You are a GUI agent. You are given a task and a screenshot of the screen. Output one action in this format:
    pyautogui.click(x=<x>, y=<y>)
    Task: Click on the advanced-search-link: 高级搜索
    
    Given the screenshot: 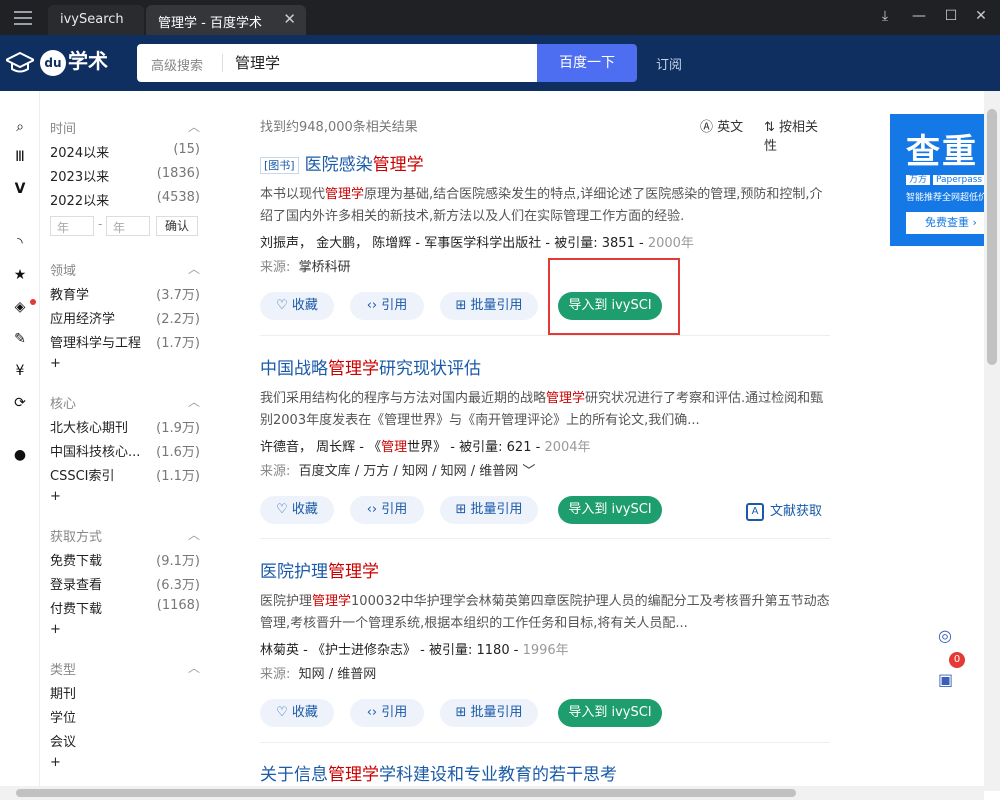 What is the action you would take?
    pyautogui.click(x=177, y=64)
    